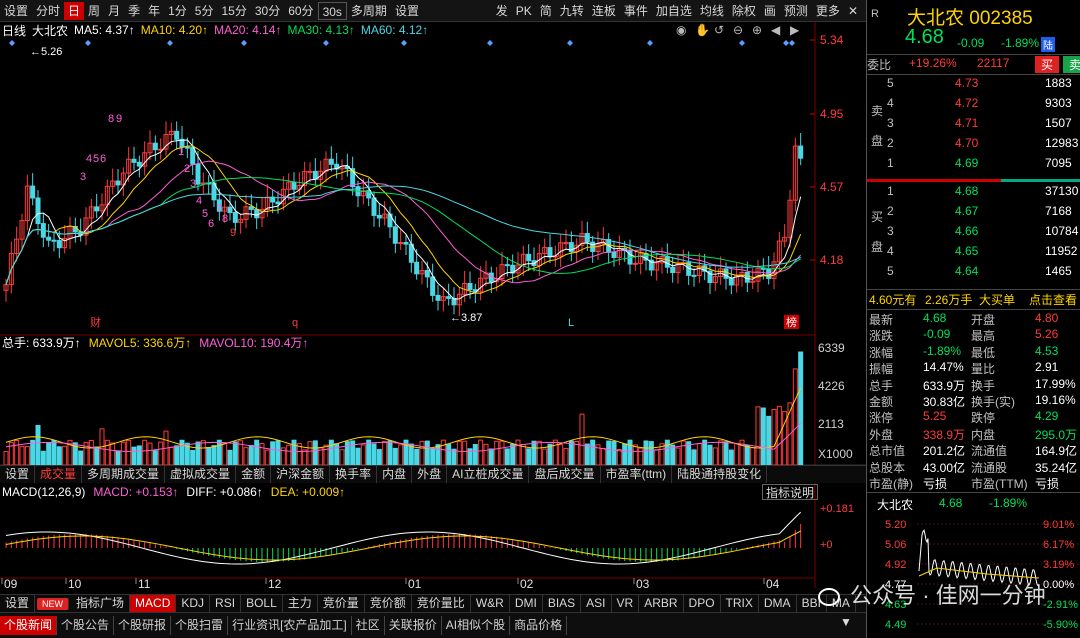  Describe the element at coordinates (430, 474) in the screenshot. I see `vol-tab-8: 外盘` at that location.